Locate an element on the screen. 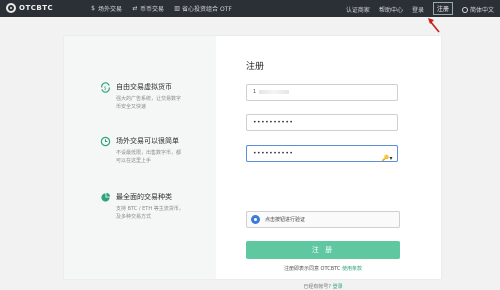  feature-desc: 支持 BTC / ETH 等主流货币， 及多种交易方式 is located at coordinates (151, 213).